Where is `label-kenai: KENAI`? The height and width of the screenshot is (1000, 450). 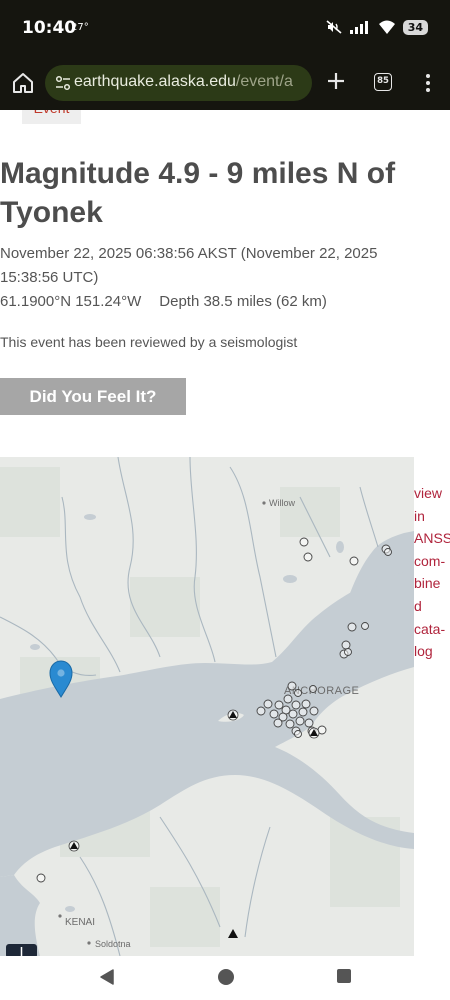
label-kenai: KENAI is located at coordinates (80, 922).